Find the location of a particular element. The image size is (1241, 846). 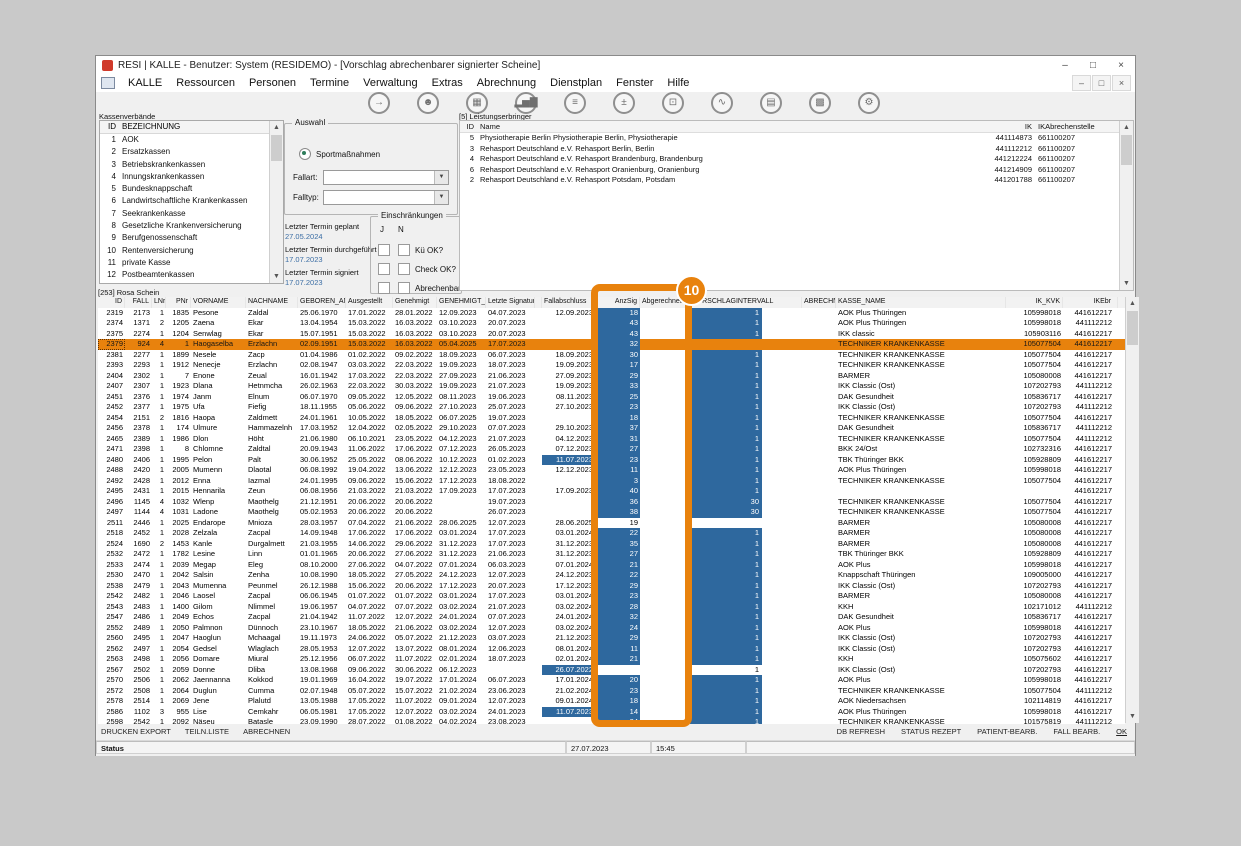

maximize-icon: □ is located at coordinates (1093, 65).